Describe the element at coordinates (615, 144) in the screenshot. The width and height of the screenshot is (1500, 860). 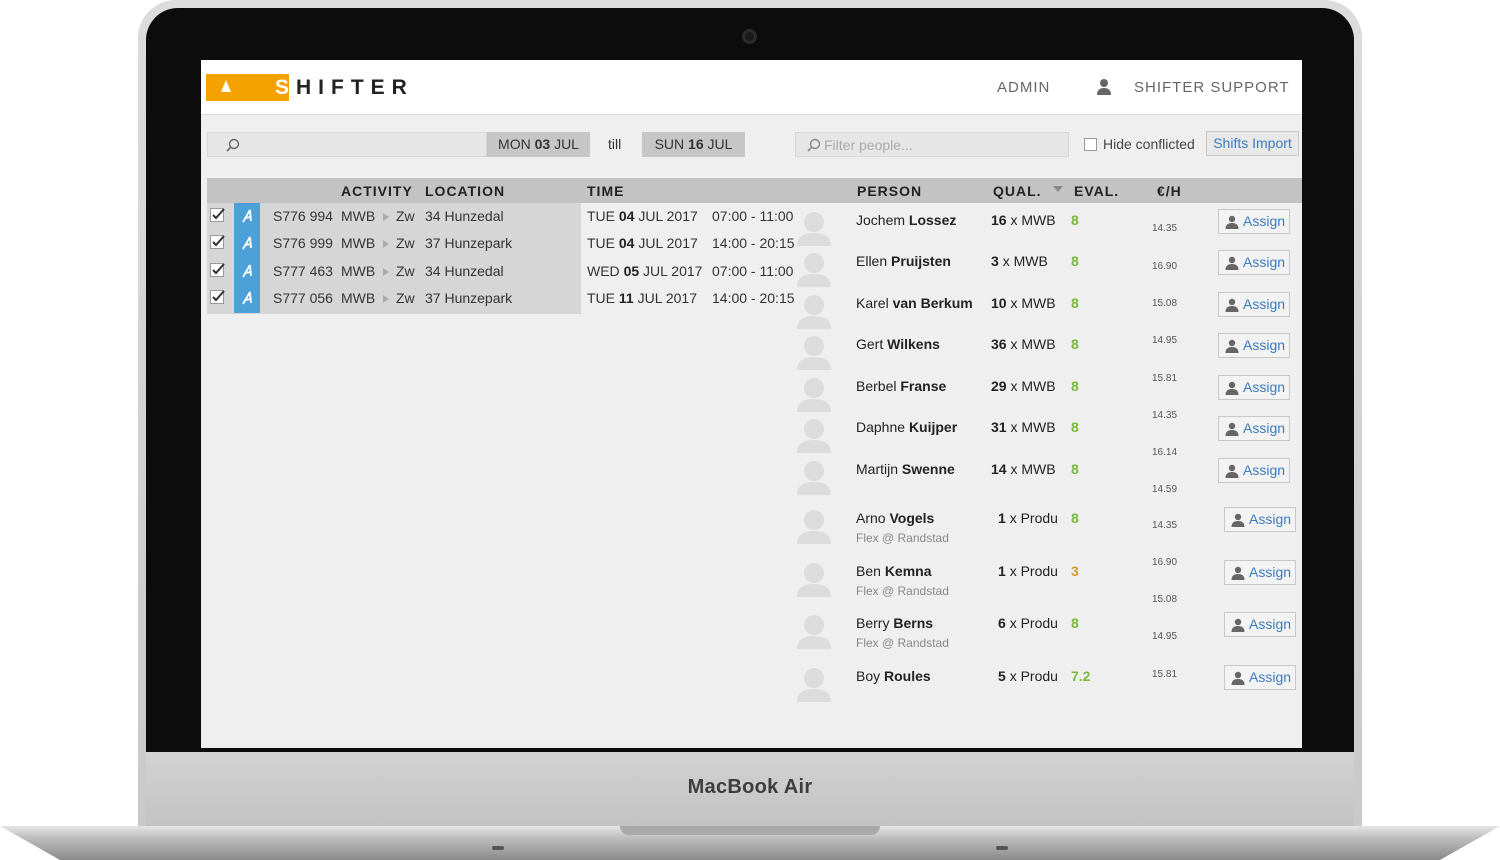
I see `till-label: till` at that location.